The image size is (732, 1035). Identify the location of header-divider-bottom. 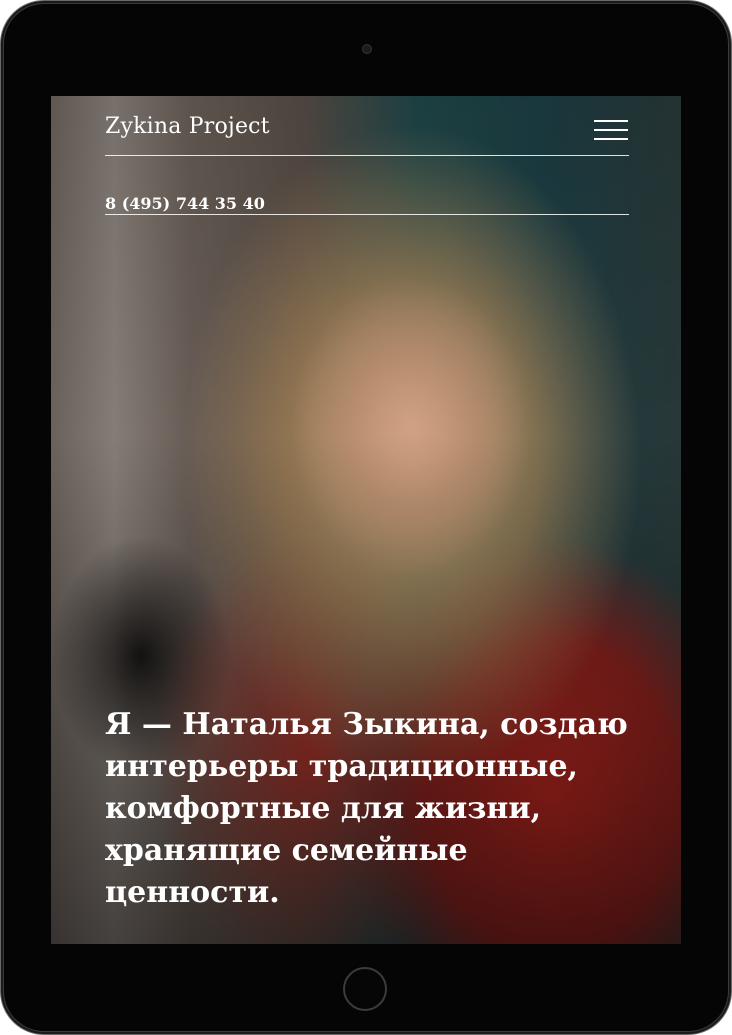
(367, 214).